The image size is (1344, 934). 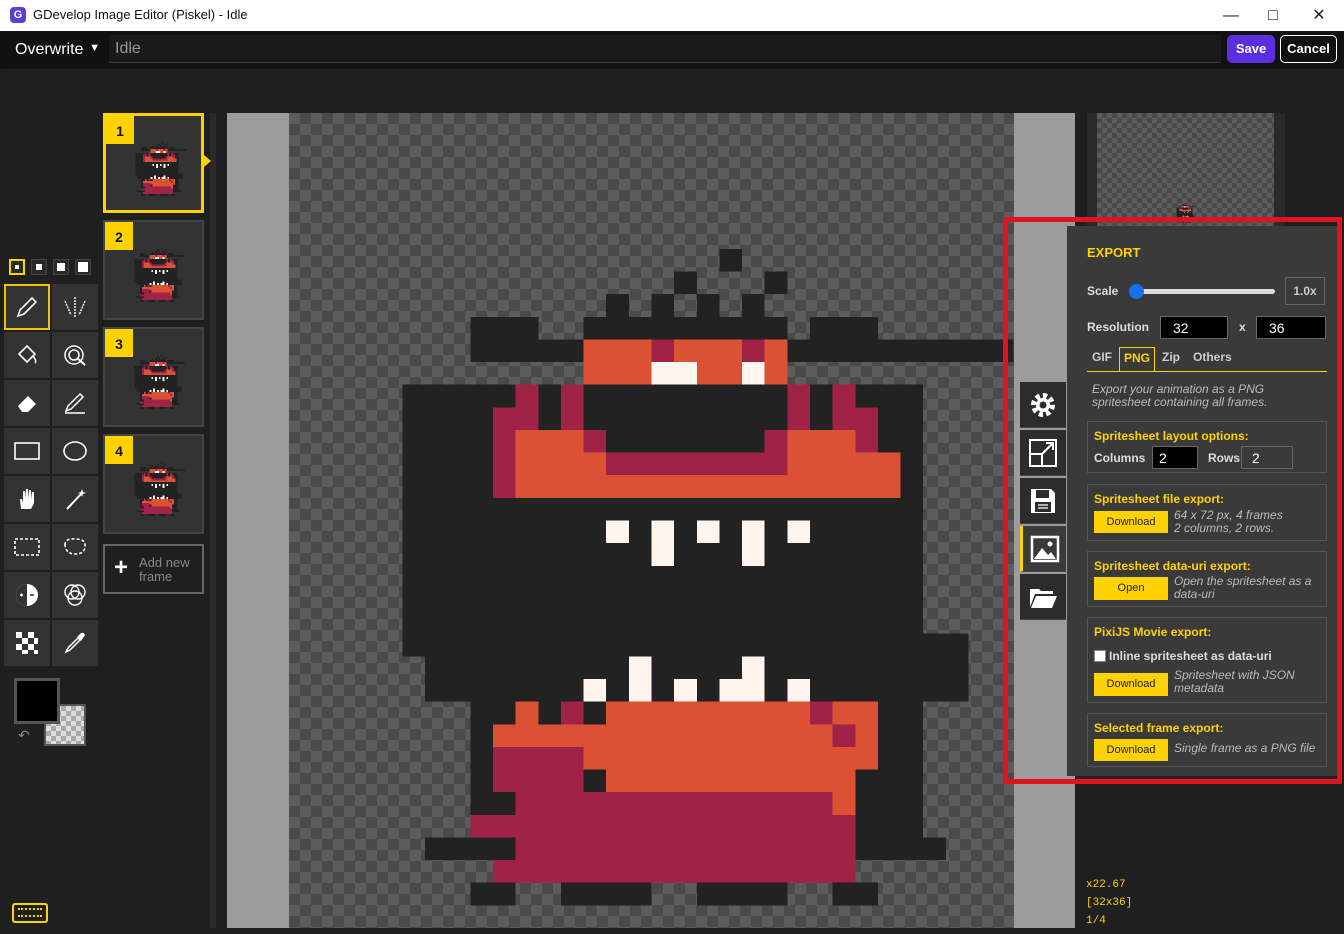 I want to click on move-tool, so click(x=27, y=499).